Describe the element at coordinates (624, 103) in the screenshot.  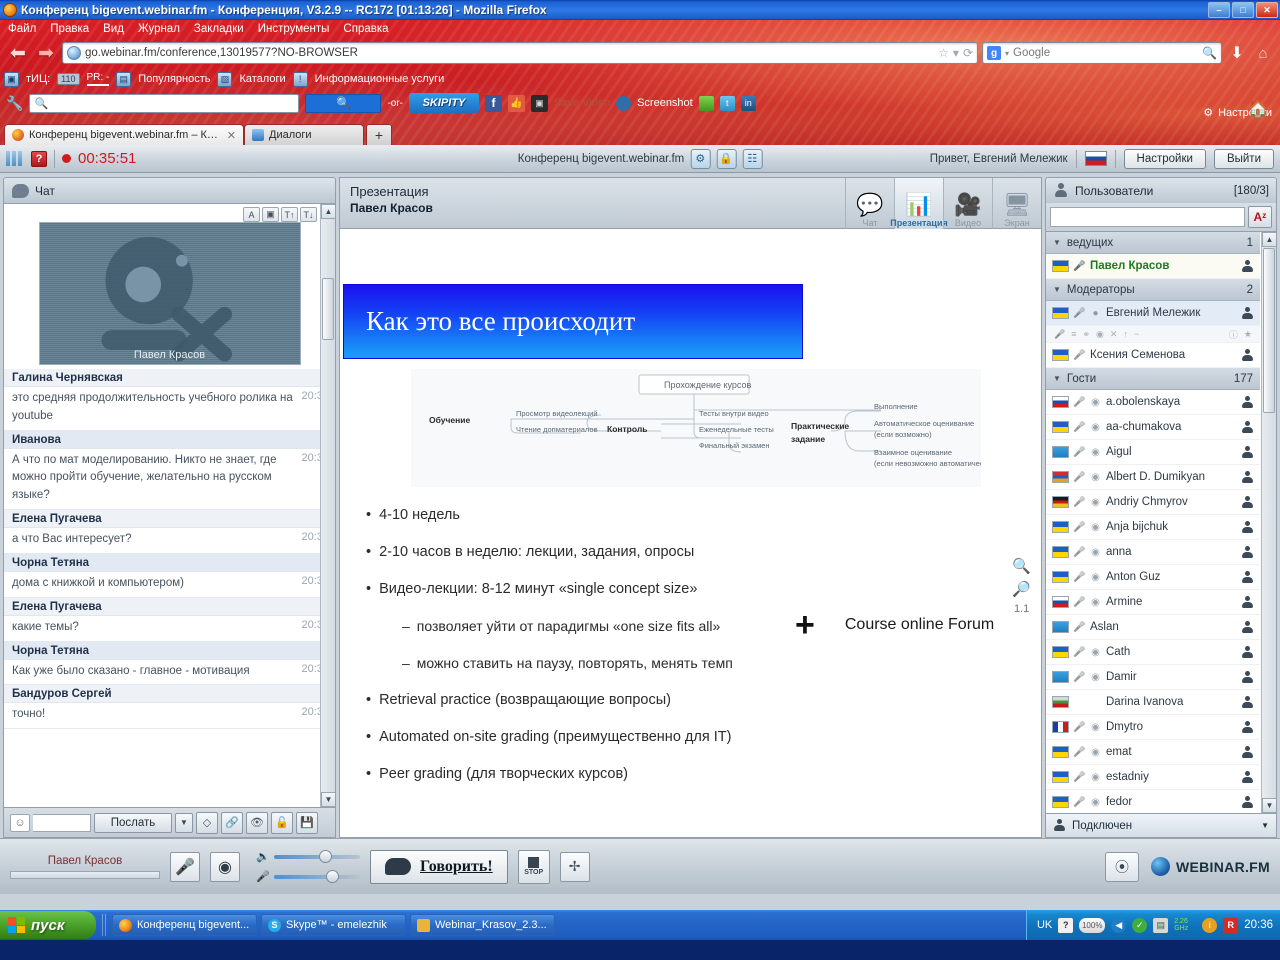
I see `screenshot-icon` at that location.